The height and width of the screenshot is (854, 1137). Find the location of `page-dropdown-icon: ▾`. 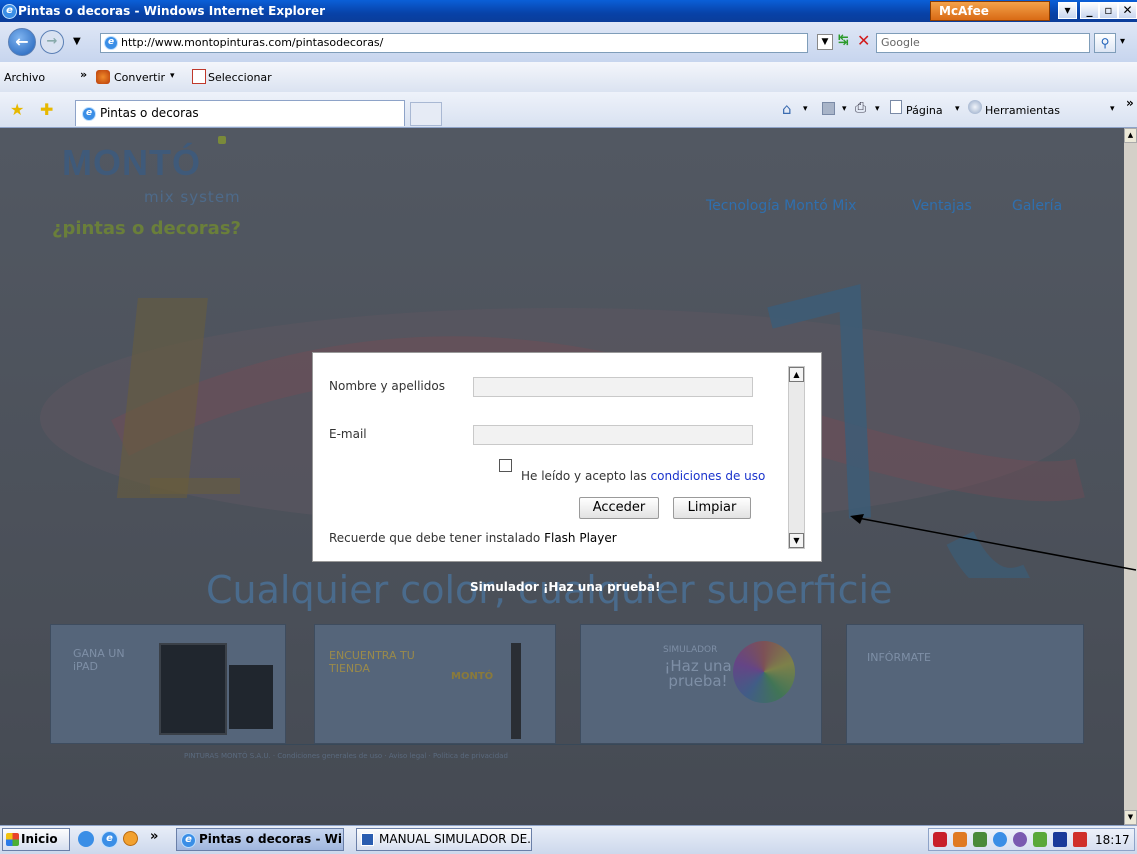

page-dropdown-icon: ▾ is located at coordinates (957, 109).